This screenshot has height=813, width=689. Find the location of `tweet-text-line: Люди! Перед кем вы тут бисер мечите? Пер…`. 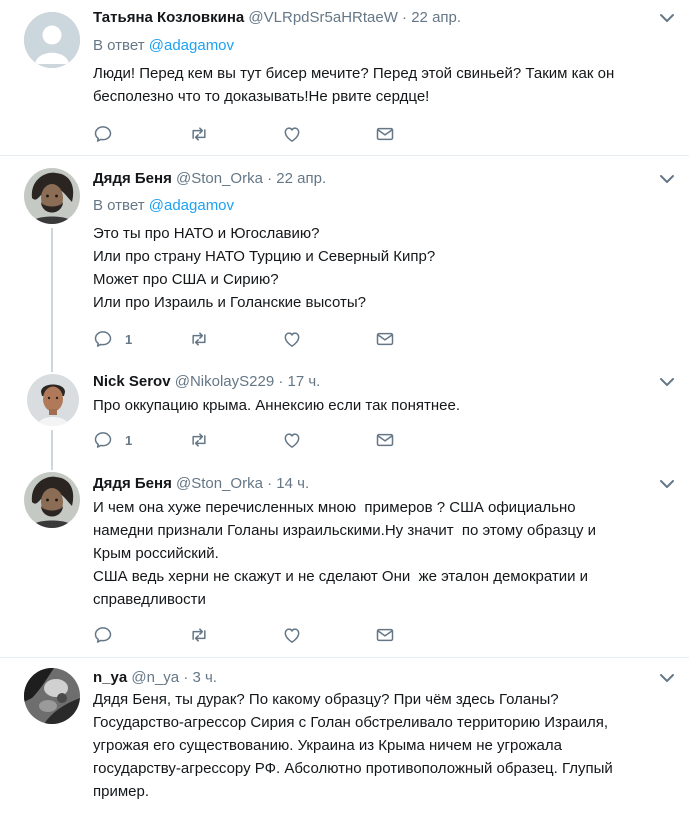

tweet-text-line: Люди! Перед кем вы тут бисер мечите? Пер… is located at coordinates (354, 73).